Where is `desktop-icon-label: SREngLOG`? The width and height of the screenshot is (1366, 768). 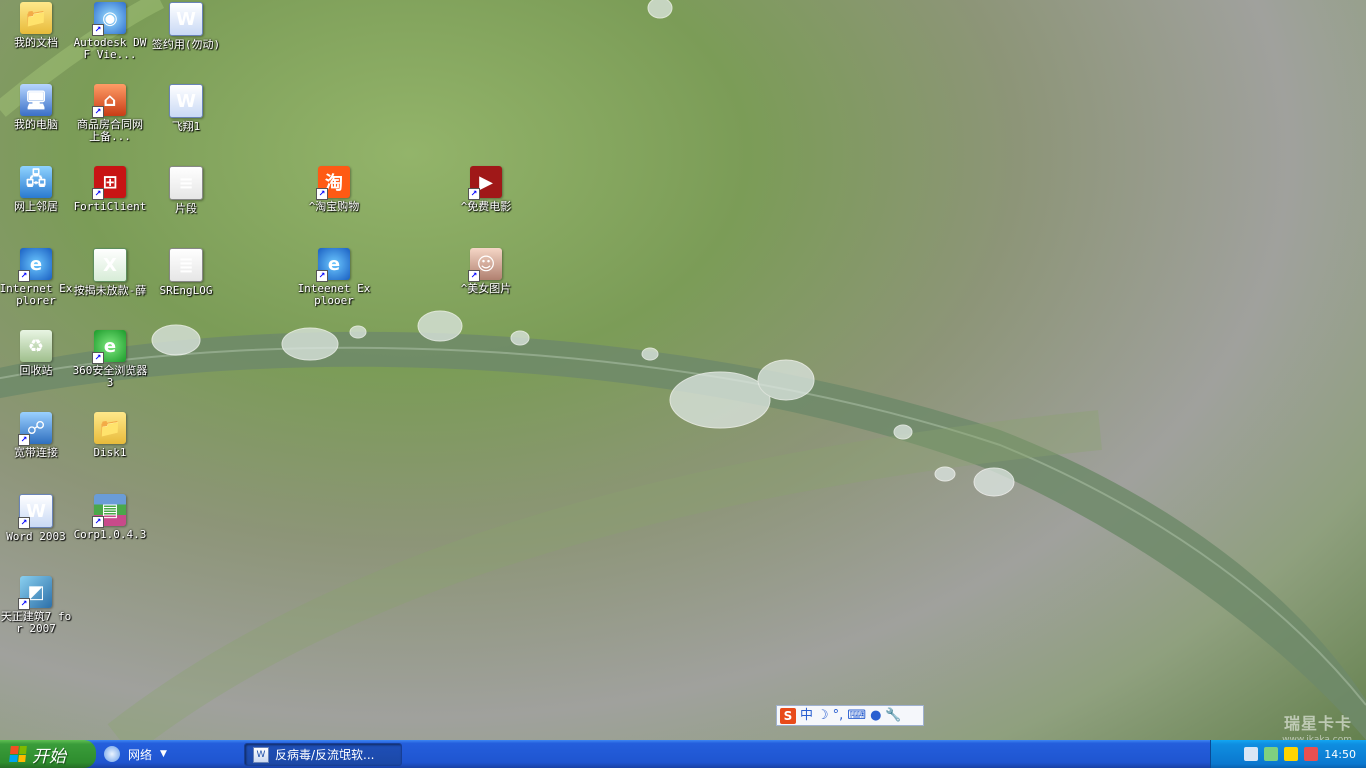 desktop-icon-label: SREngLOG is located at coordinates (186, 290).